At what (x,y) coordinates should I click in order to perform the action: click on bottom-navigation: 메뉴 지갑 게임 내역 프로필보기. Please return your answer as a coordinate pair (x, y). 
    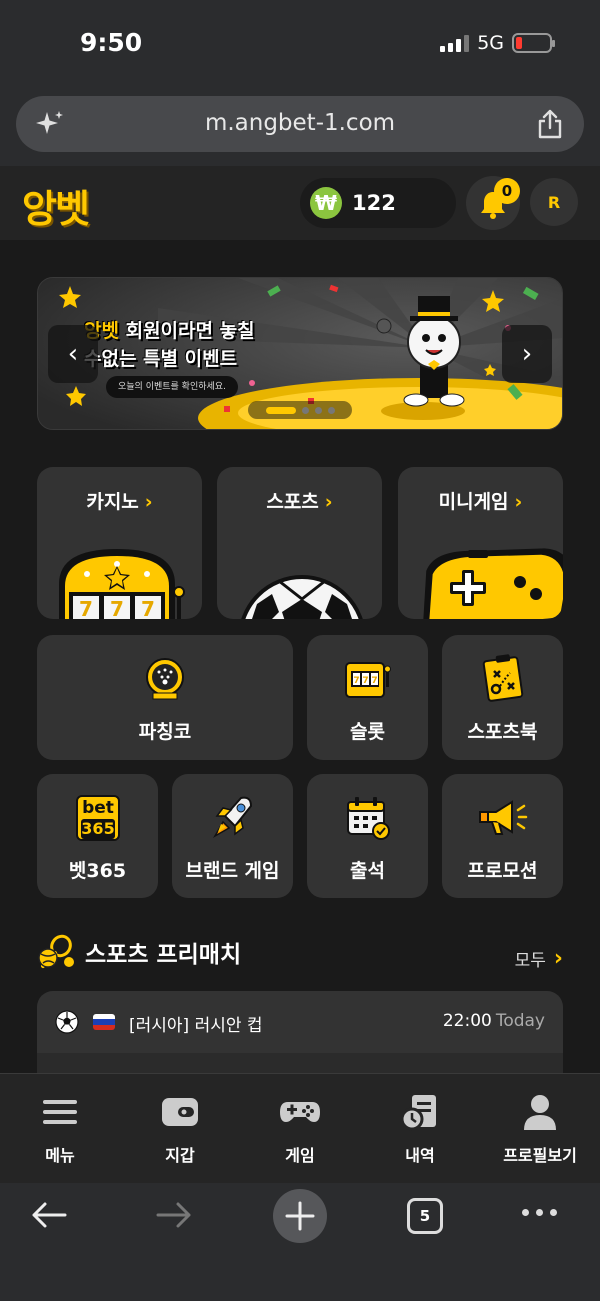
    Looking at the image, I should click on (300, 1128).